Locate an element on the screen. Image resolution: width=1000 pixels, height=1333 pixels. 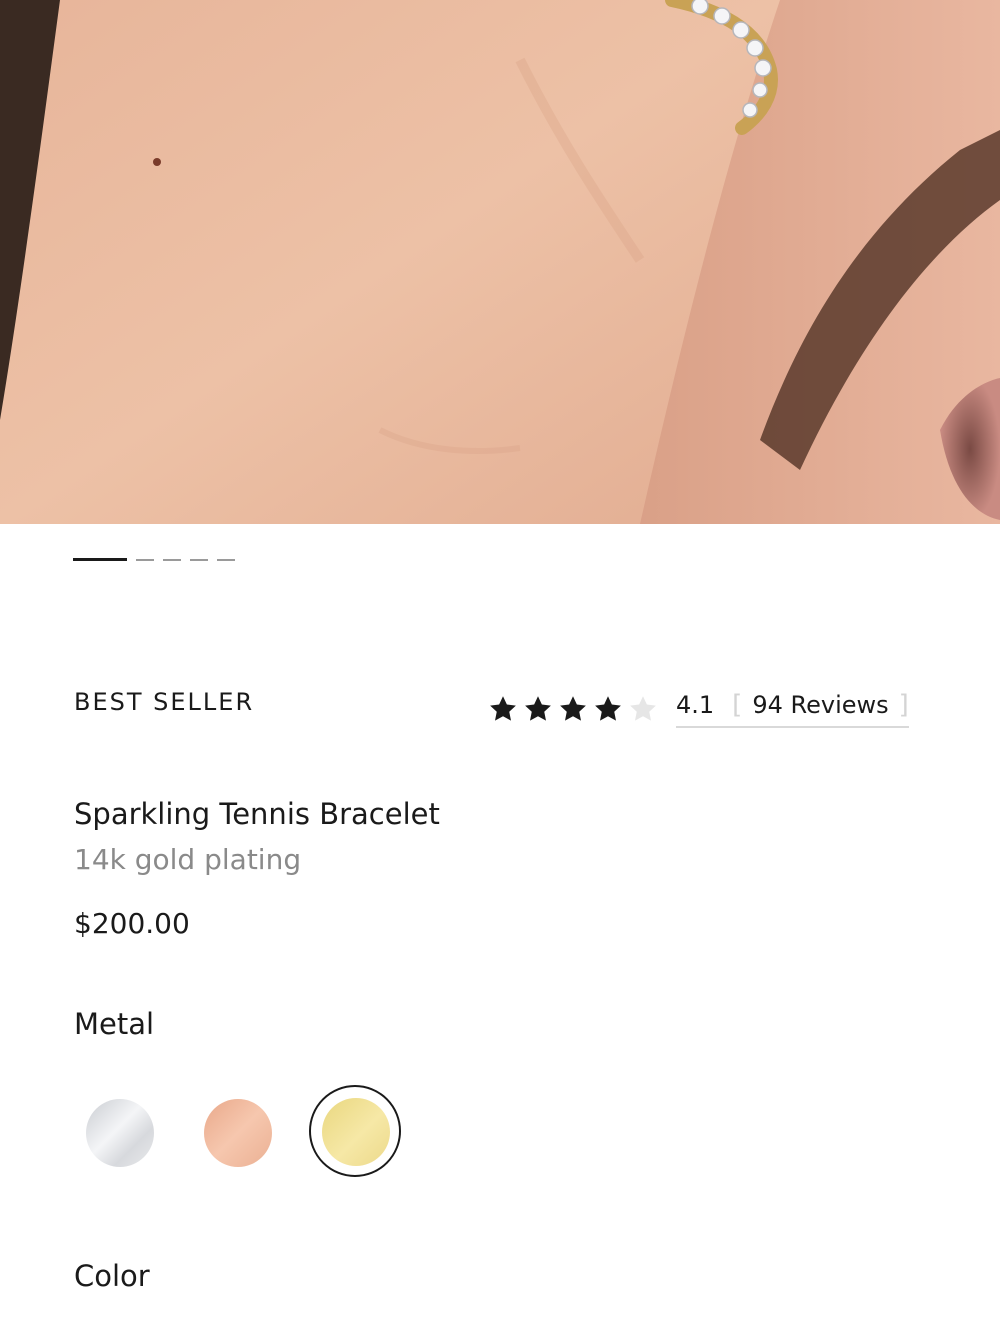
review-count: 94 Reviews is located at coordinates (820, 705).